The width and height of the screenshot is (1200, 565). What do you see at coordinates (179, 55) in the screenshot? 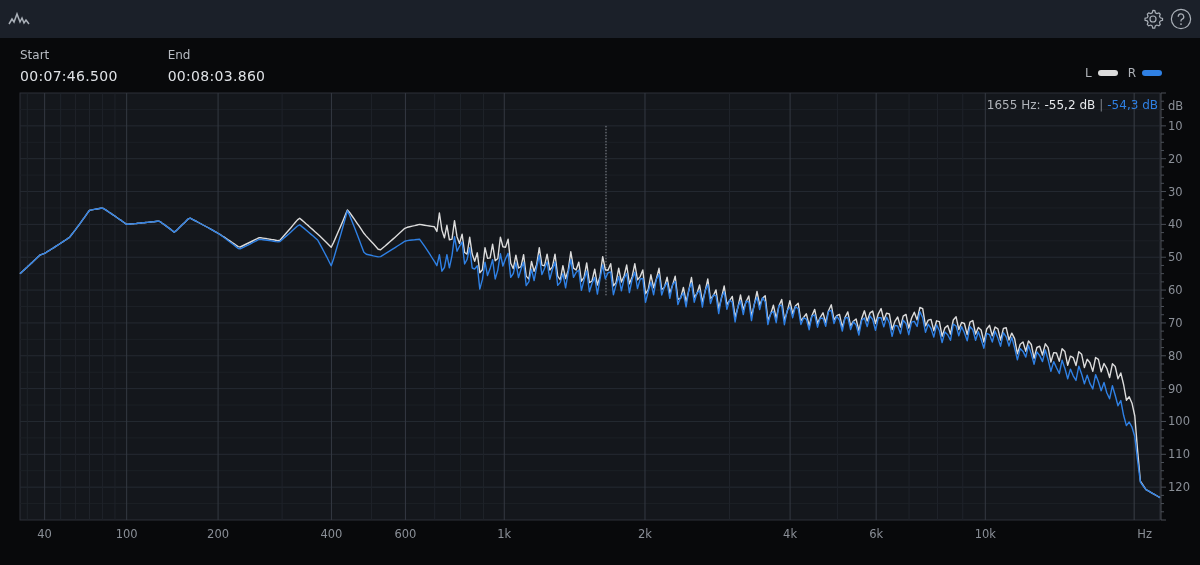
I see `time-label: End` at bounding box center [179, 55].